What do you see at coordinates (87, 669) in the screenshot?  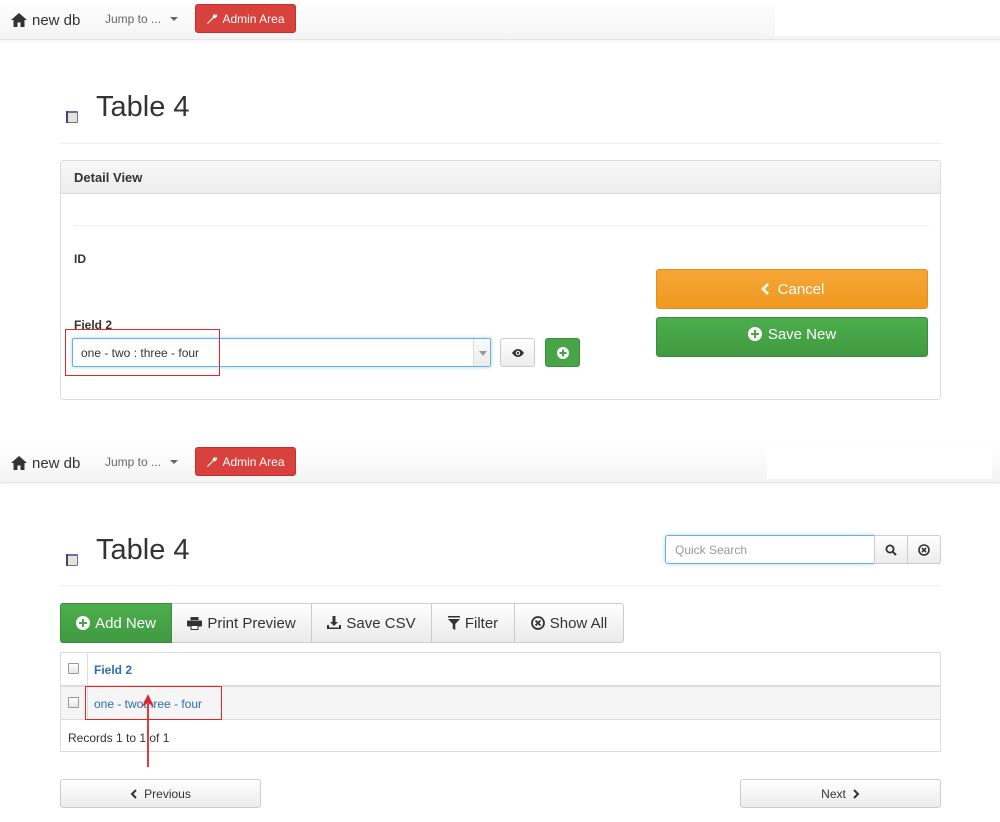 I see `column-divider` at bounding box center [87, 669].